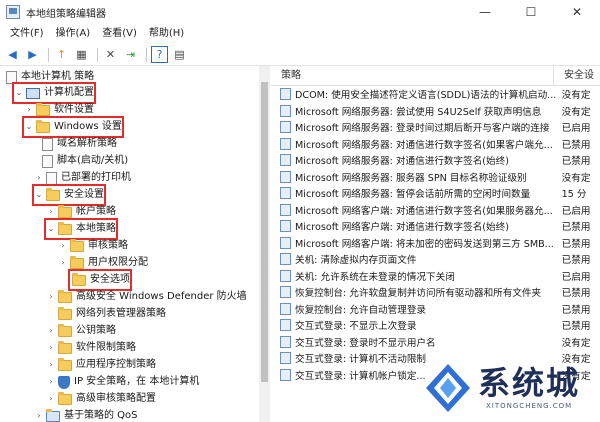 The image size is (600, 422). What do you see at coordinates (81, 331) in the screenshot?
I see `tree-item-public-key: › 公钥策略` at bounding box center [81, 331].